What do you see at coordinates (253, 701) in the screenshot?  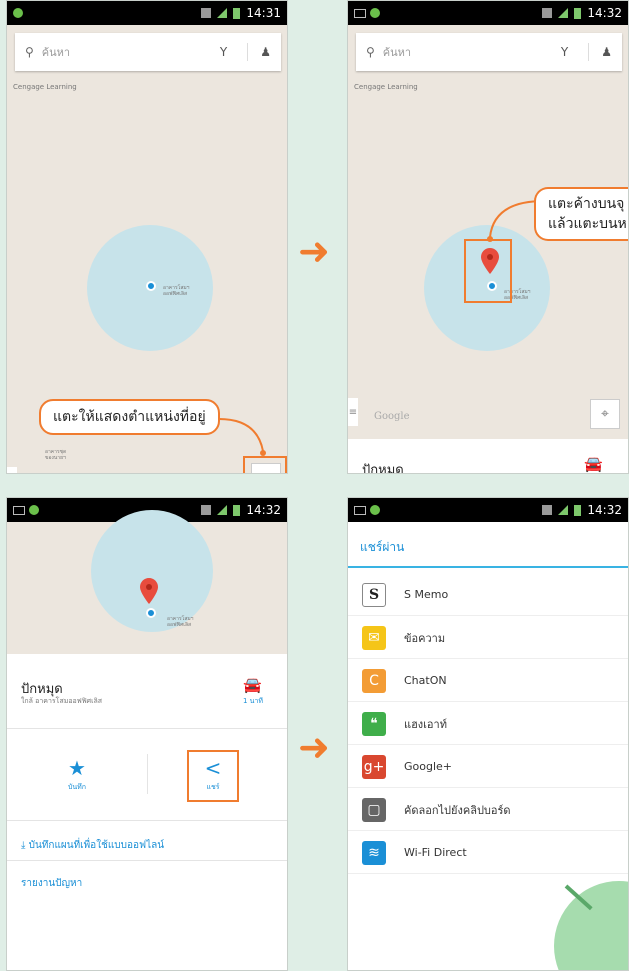 I see `drive-time: 1 นาที` at bounding box center [253, 701].